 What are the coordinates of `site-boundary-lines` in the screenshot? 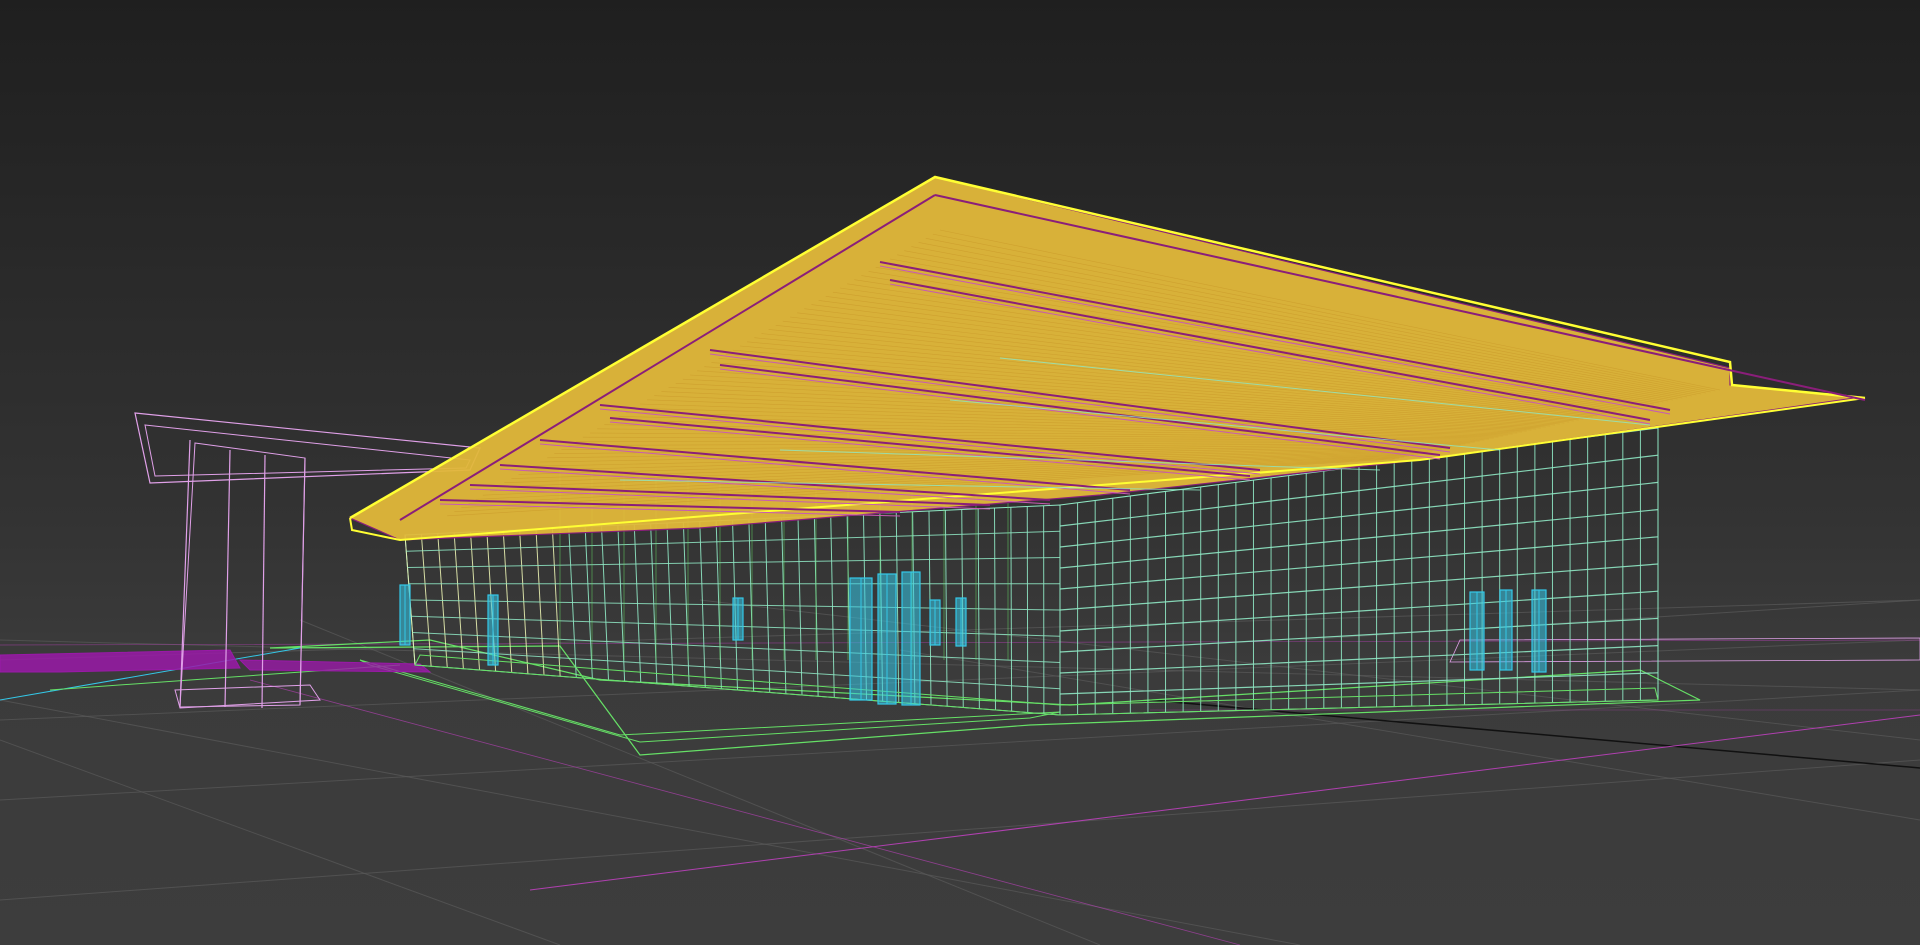 It's located at (960, 696).